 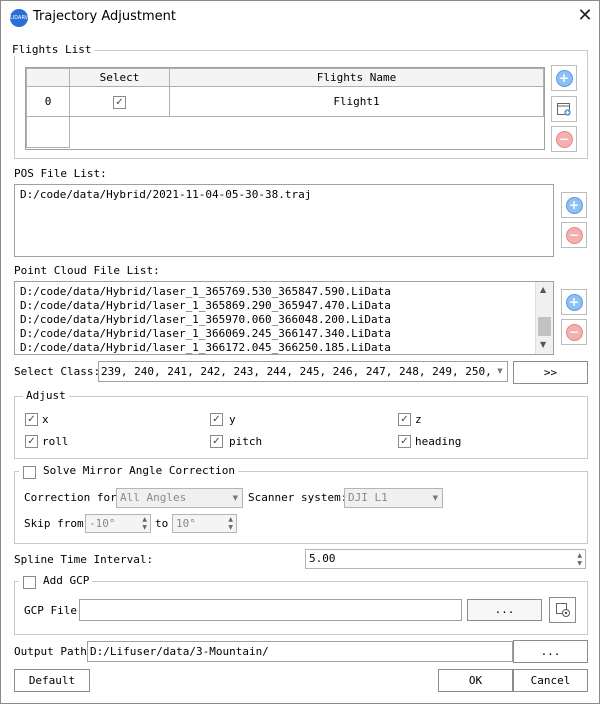 What do you see at coordinates (104, 16) in the screenshot?
I see `window-title: Trajectory Adjustment` at bounding box center [104, 16].